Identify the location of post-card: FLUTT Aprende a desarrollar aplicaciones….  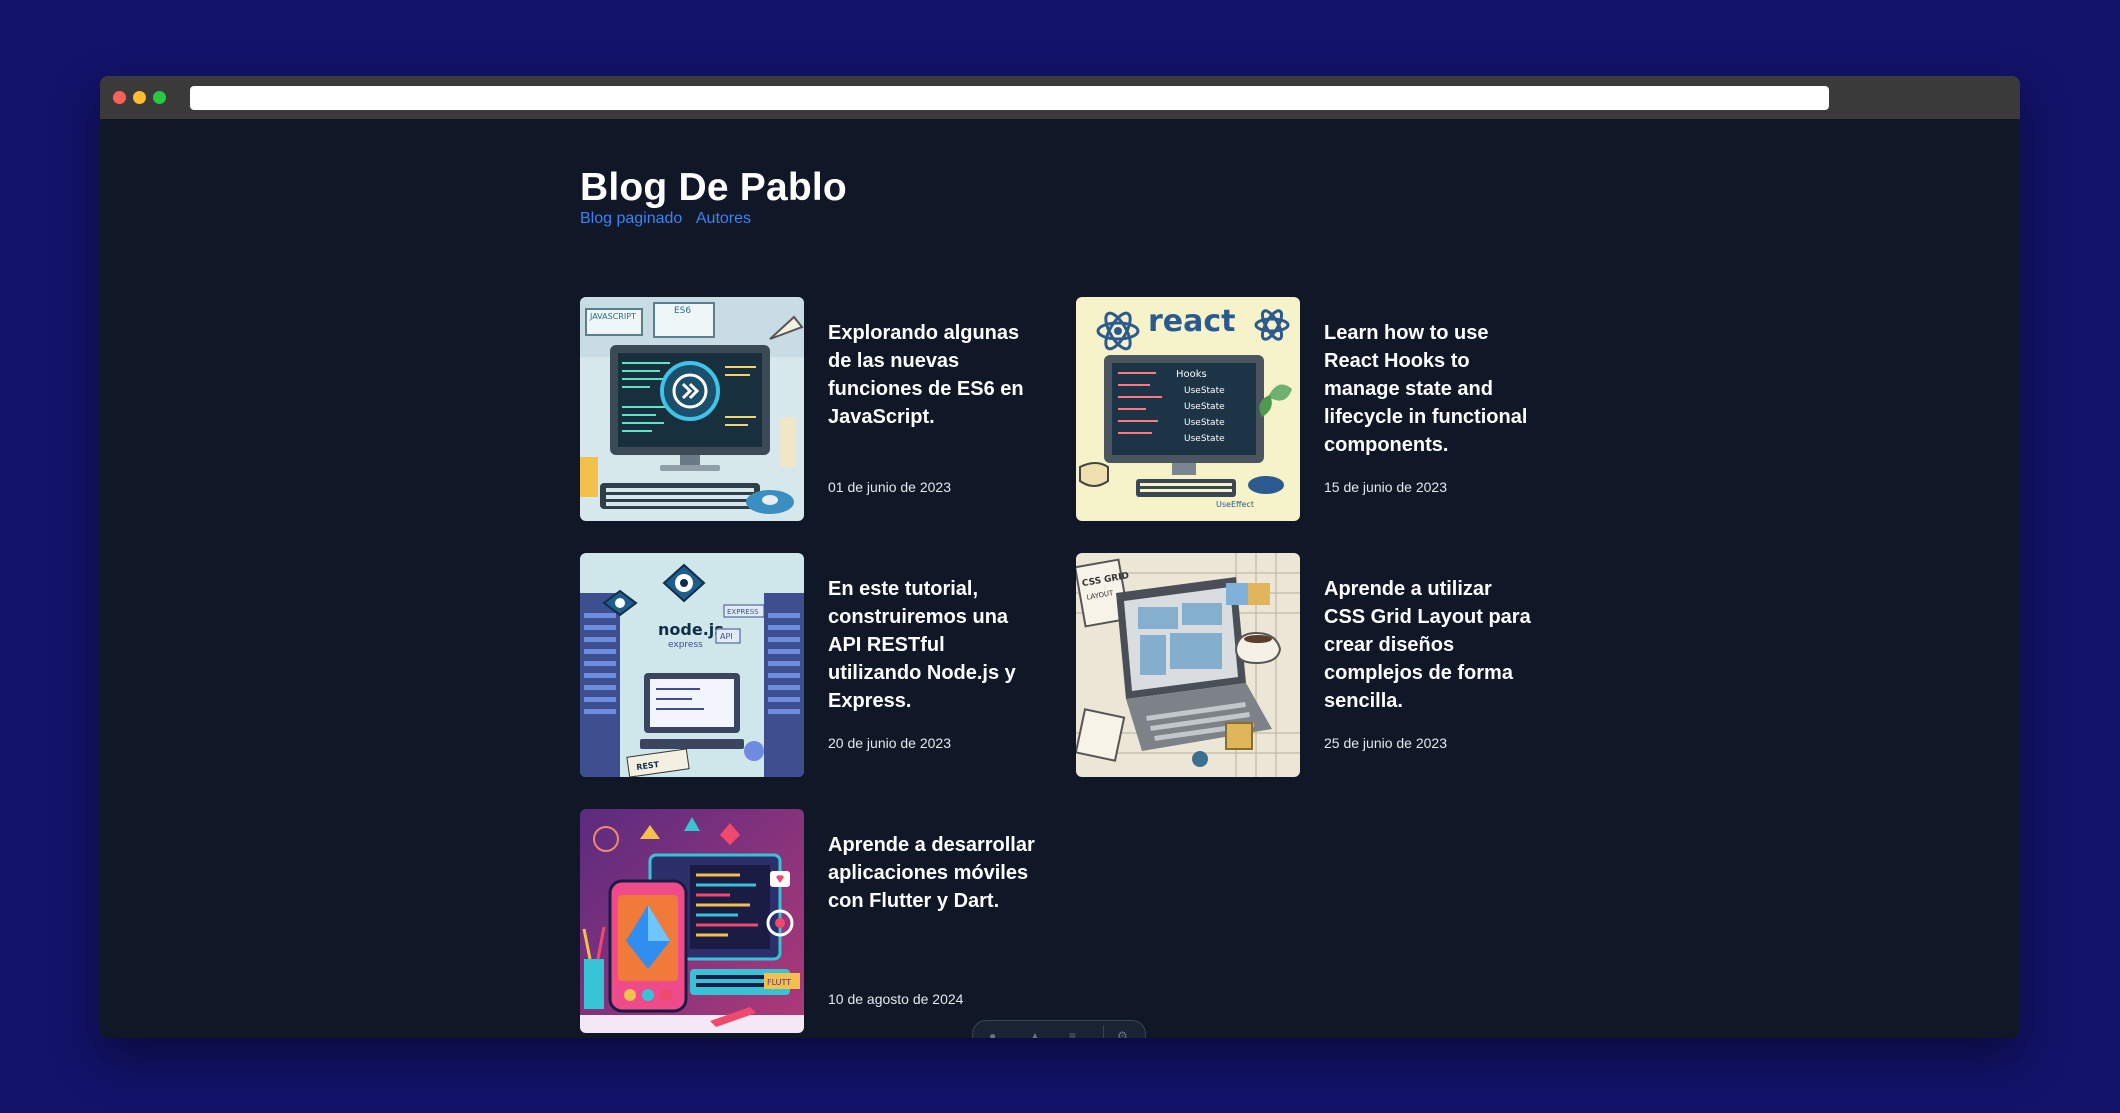
(810, 921).